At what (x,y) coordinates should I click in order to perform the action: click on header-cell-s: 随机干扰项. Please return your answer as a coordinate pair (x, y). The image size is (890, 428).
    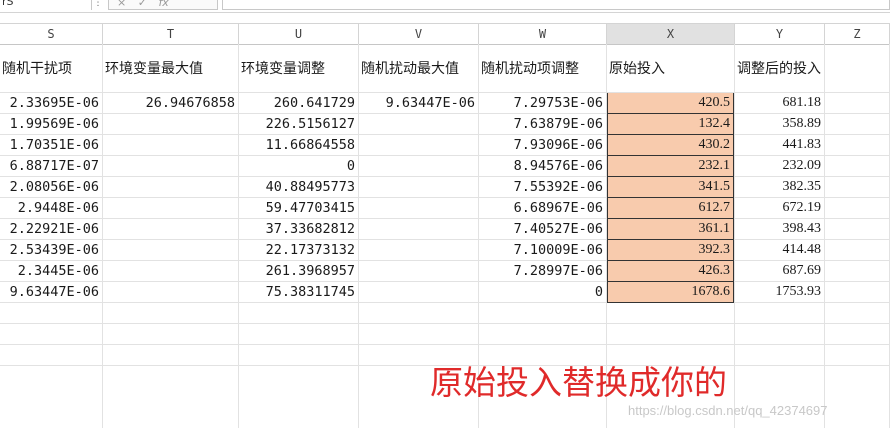
    Looking at the image, I should click on (52, 68).